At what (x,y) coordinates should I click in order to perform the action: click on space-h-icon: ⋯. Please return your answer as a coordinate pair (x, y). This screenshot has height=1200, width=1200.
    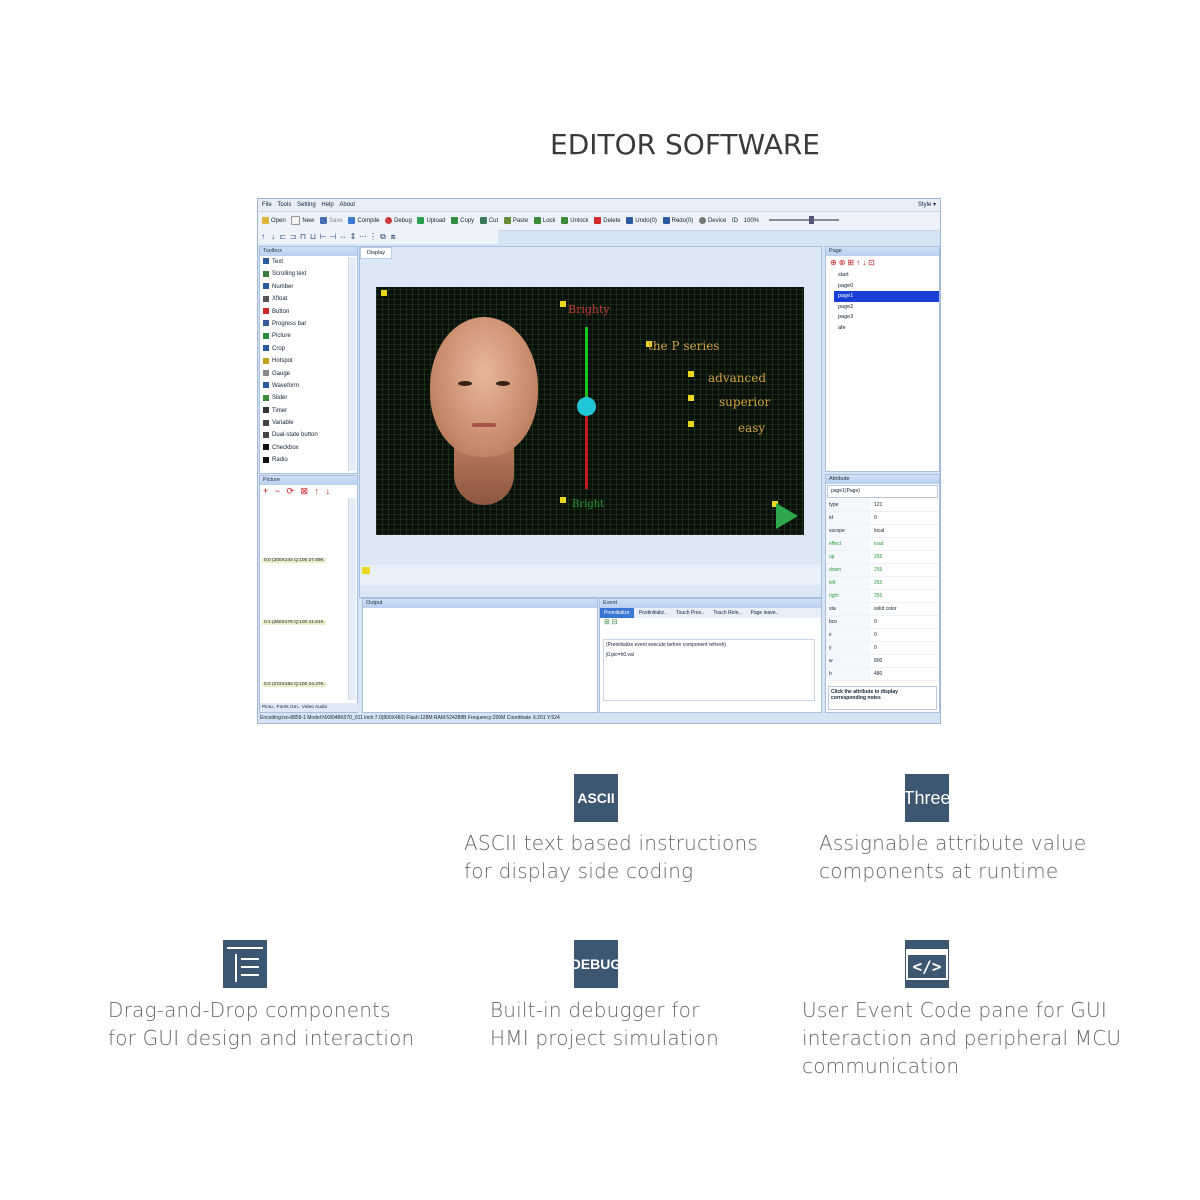
    Looking at the image, I should click on (363, 237).